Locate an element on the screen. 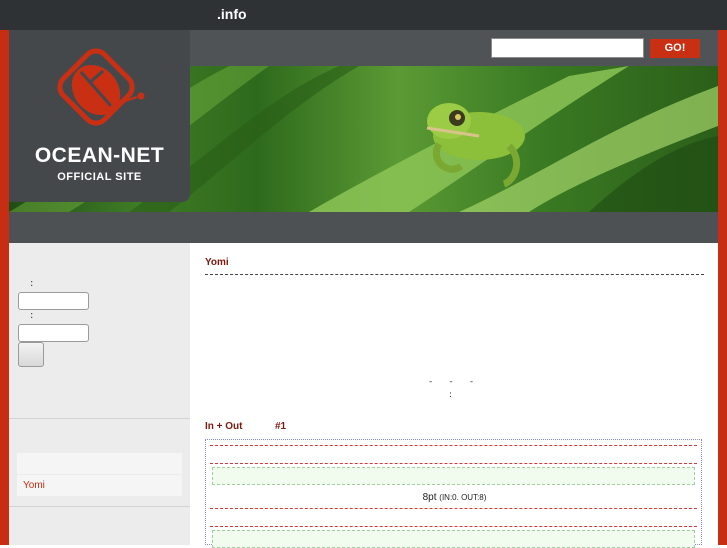  logo-tagline: OFFICIAL SITE is located at coordinates (99, 177).